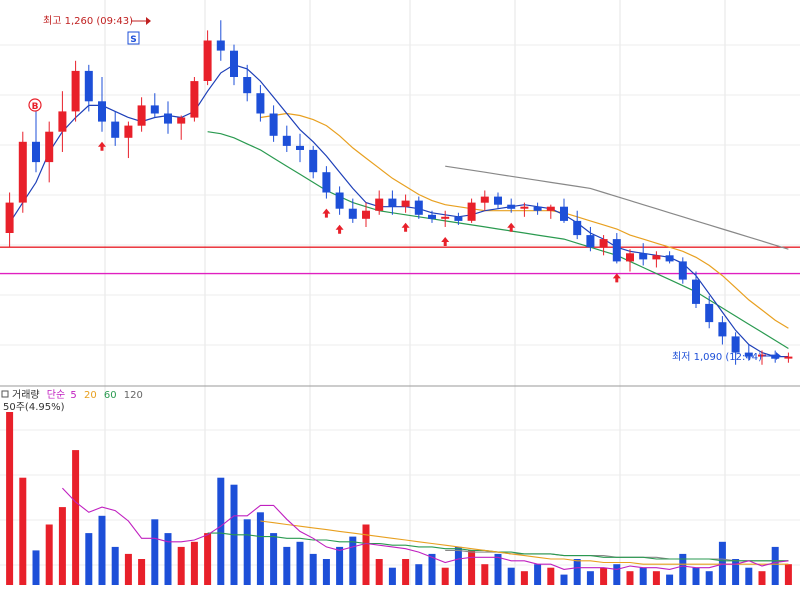 The height and width of the screenshot is (589, 800). I want to click on volume-header-p120: 120, so click(133, 395).